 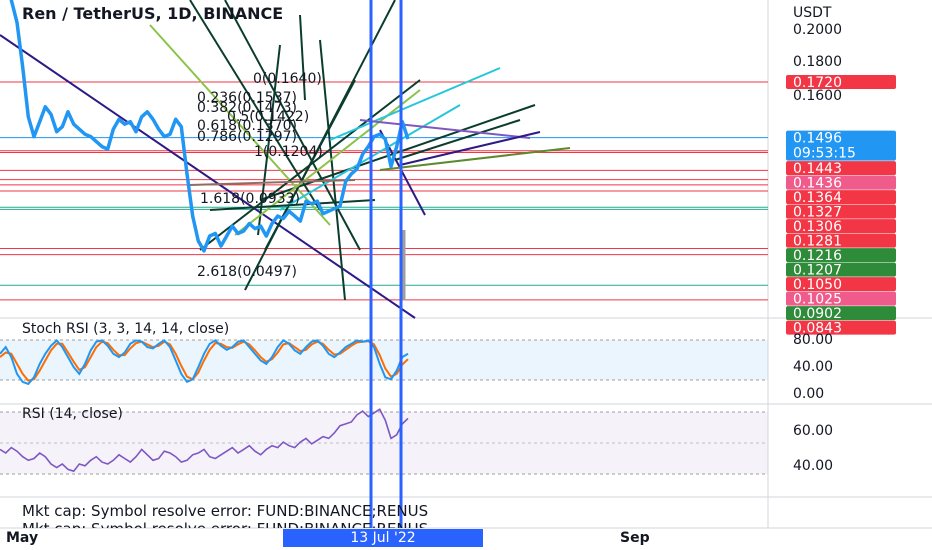 I want to click on axis-currency: USDT, so click(x=812, y=13).